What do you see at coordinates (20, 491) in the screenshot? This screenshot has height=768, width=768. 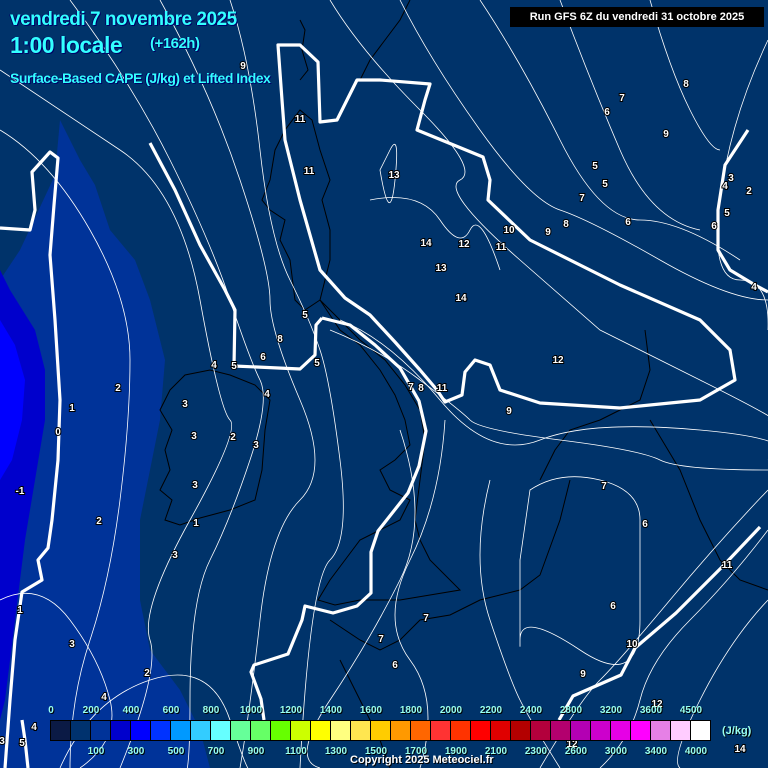 I see `lifted-index-label: -1` at bounding box center [20, 491].